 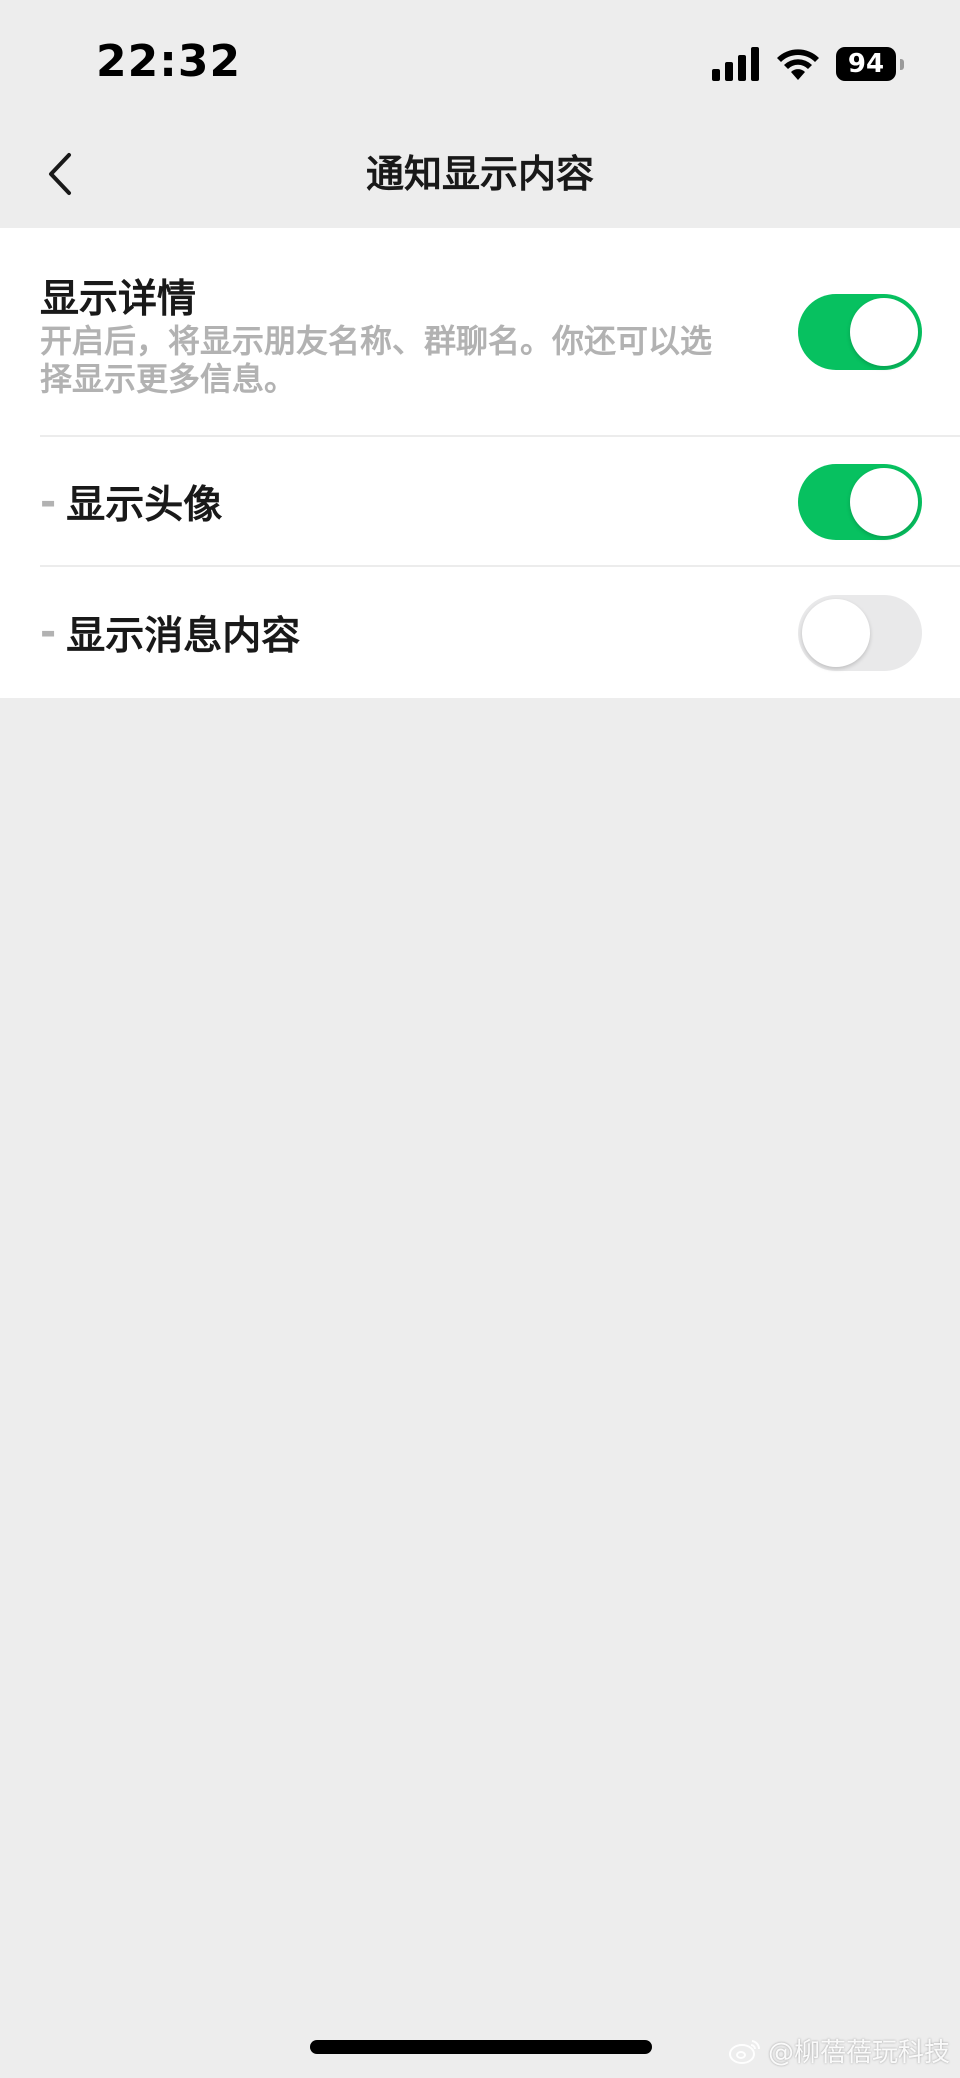 What do you see at coordinates (902, 64) in the screenshot?
I see `battery-cap` at bounding box center [902, 64].